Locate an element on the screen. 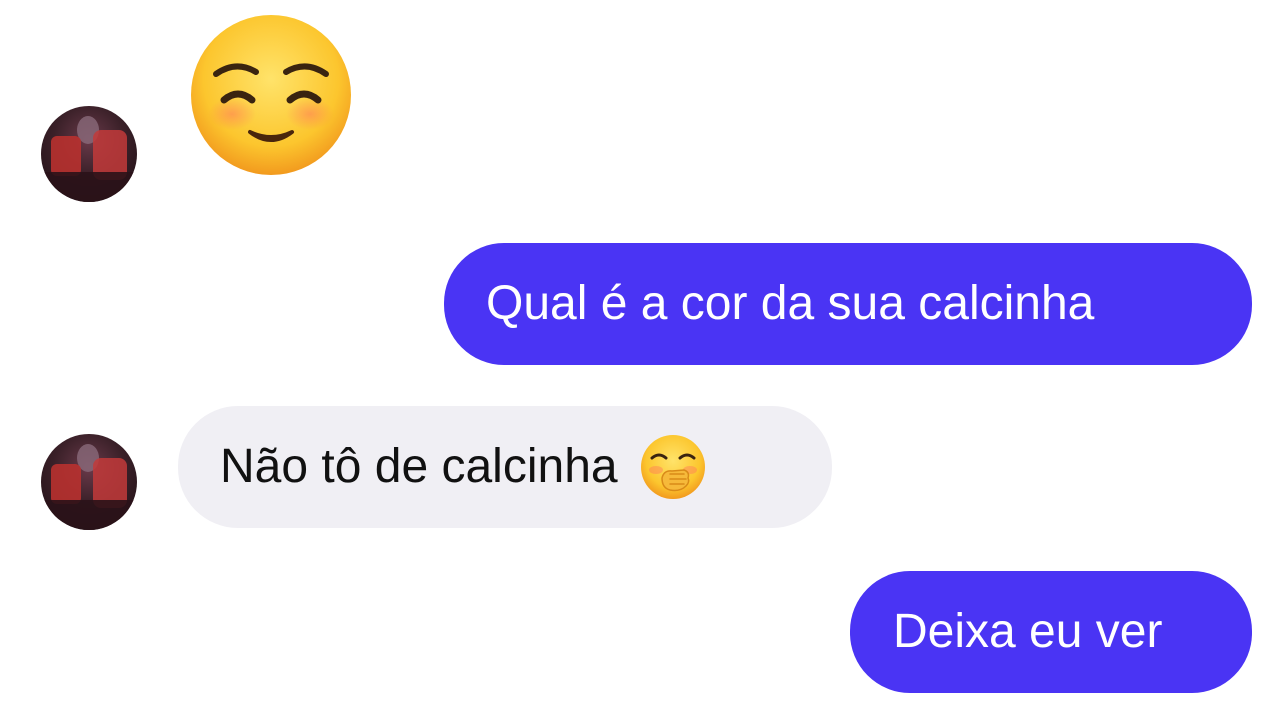  incoming-message: Não tô de calcinha is located at coordinates (505, 467).